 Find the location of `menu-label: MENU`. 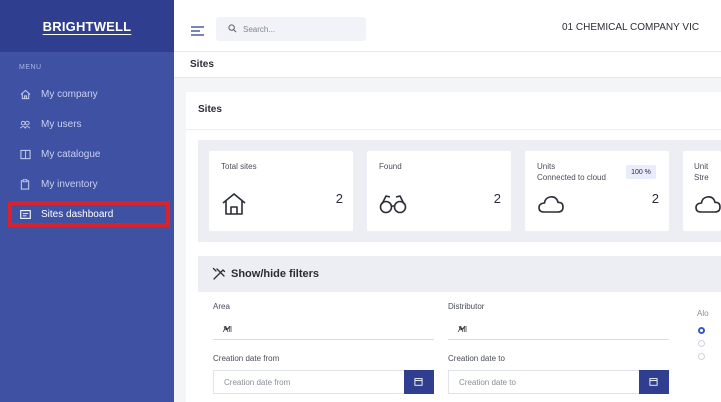

menu-label: MENU is located at coordinates (30, 67).